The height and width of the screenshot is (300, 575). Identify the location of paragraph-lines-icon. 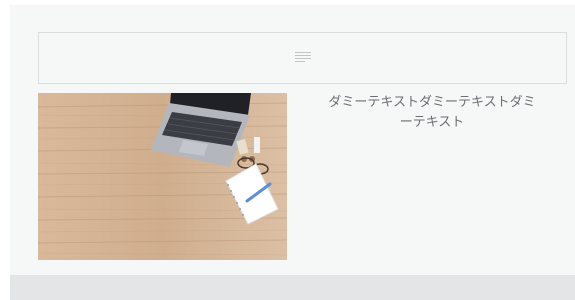
(303, 59).